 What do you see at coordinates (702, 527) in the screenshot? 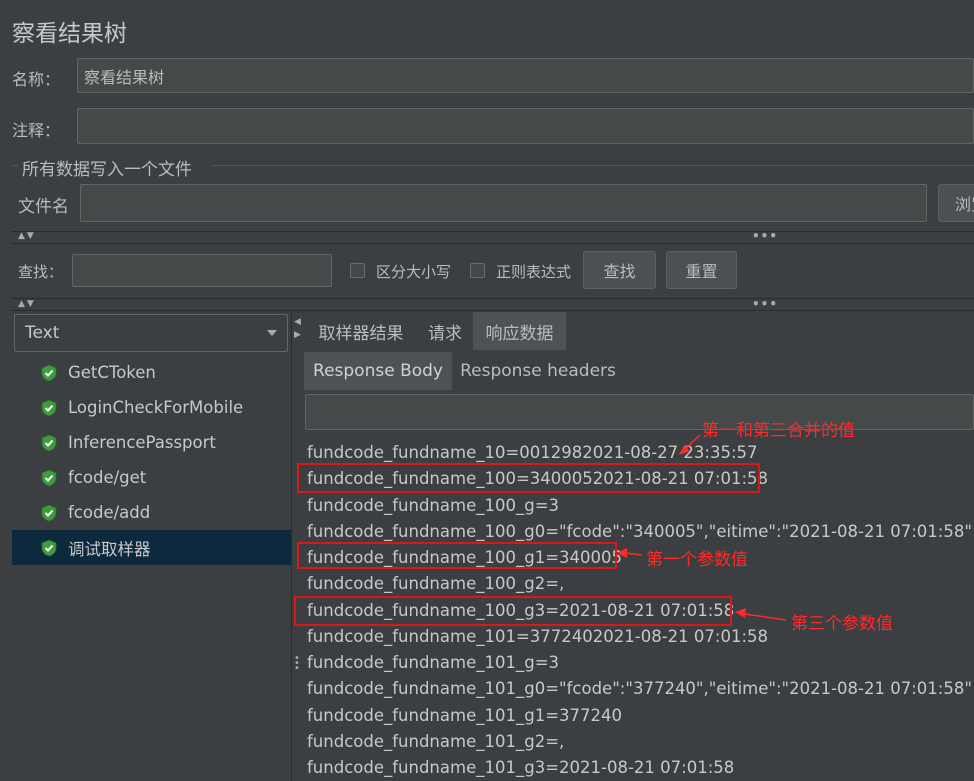
I see `annotation-arrows` at bounding box center [702, 527].